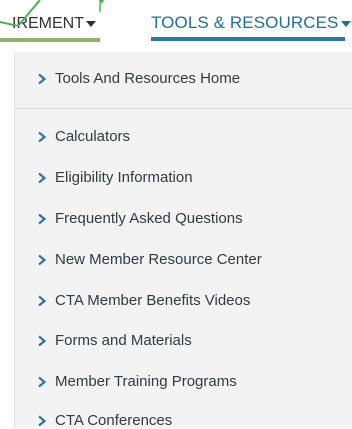  I want to click on menu-item-tools-home: Tools And Resources Home, so click(138, 78).